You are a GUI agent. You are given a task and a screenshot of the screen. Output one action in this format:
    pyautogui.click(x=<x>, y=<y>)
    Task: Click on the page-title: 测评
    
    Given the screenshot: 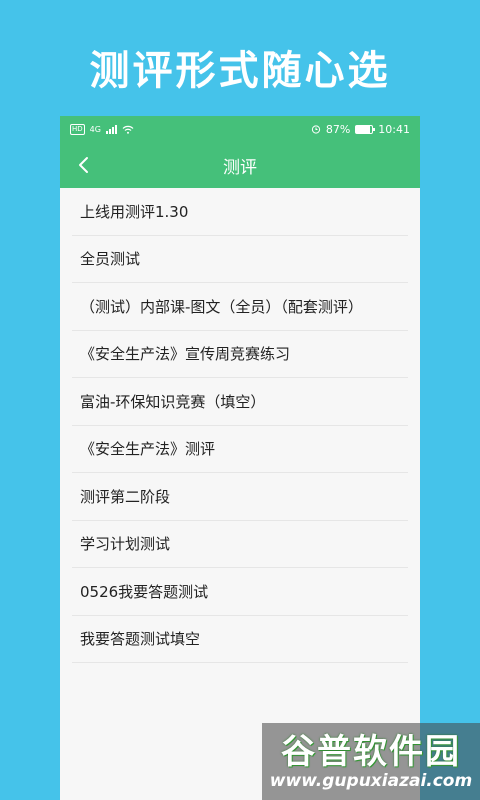 What is the action you would take?
    pyautogui.click(x=240, y=167)
    